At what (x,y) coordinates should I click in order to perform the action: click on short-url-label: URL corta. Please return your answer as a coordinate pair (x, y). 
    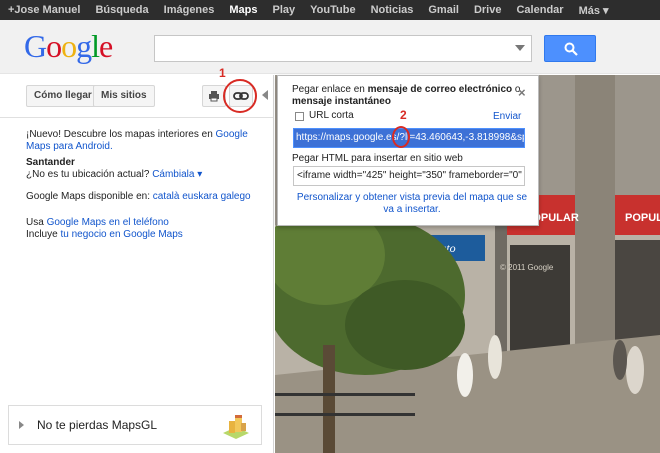
    Looking at the image, I should click on (331, 115).